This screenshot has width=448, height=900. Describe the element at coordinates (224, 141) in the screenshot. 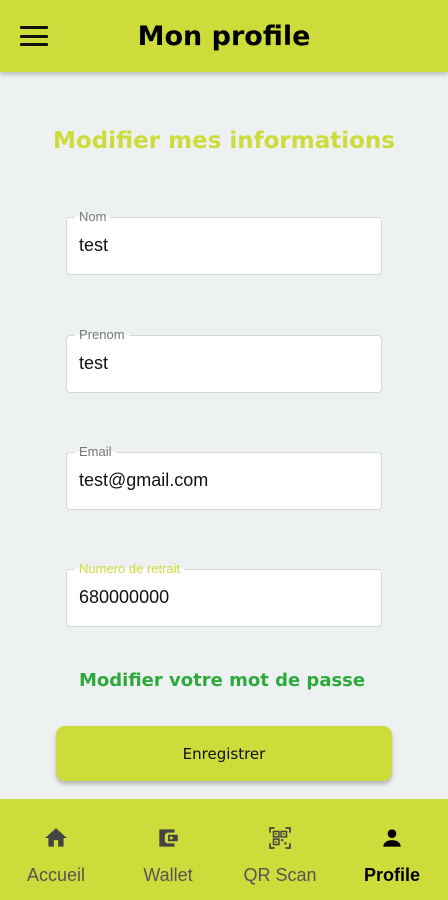

I see `form-title: Modifier mes informations` at that location.